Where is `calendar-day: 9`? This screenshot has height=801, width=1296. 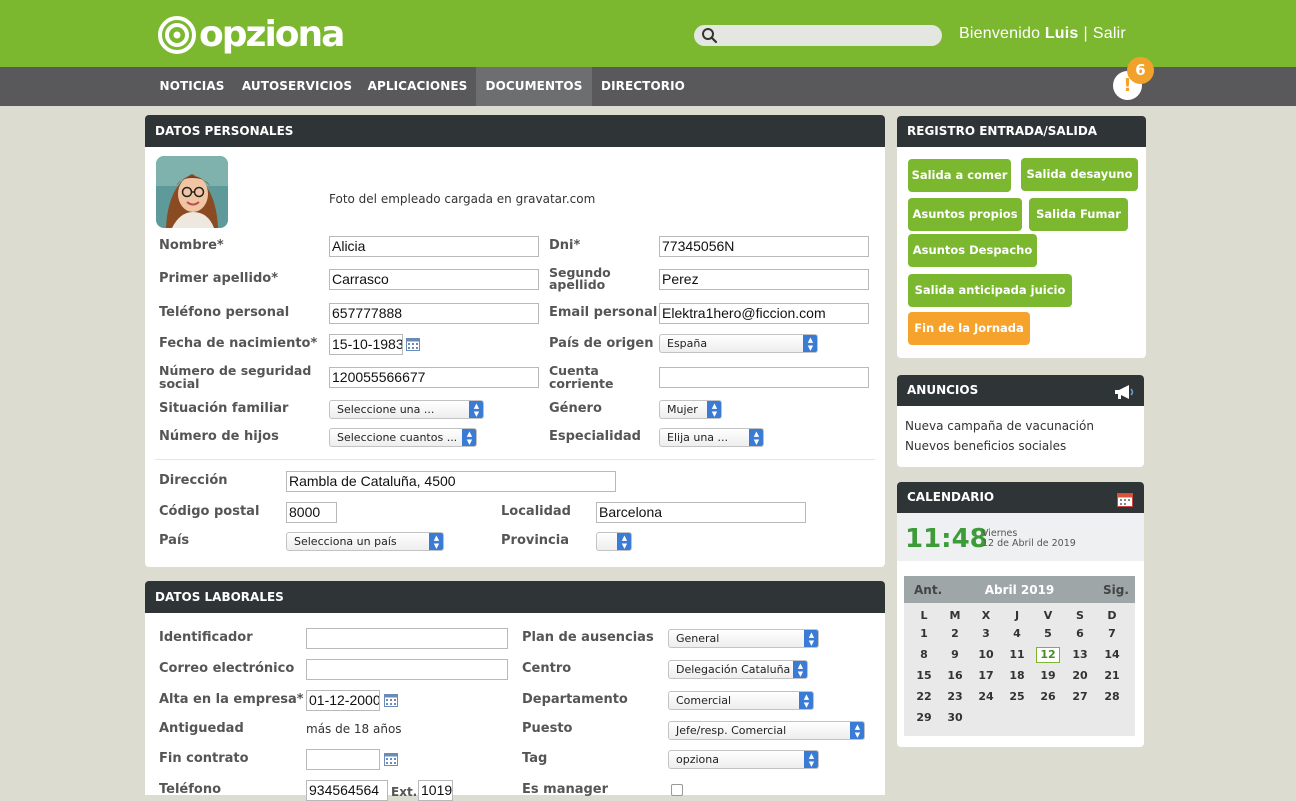 calendar-day: 9 is located at coordinates (955, 654).